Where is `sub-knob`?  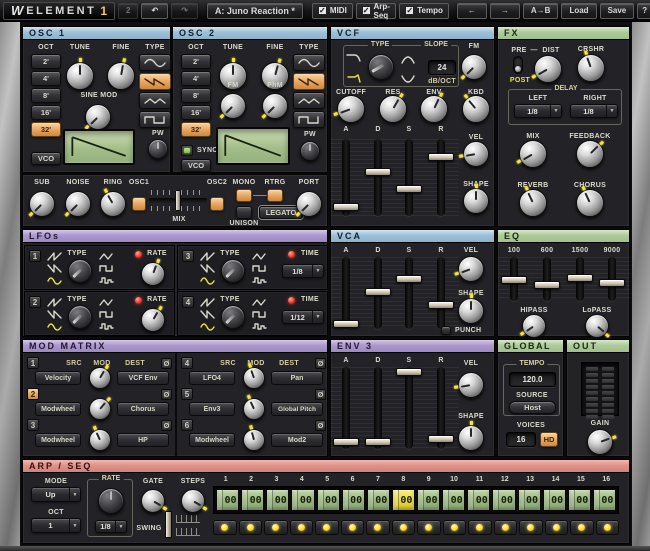
sub-knob is located at coordinates (41, 204).